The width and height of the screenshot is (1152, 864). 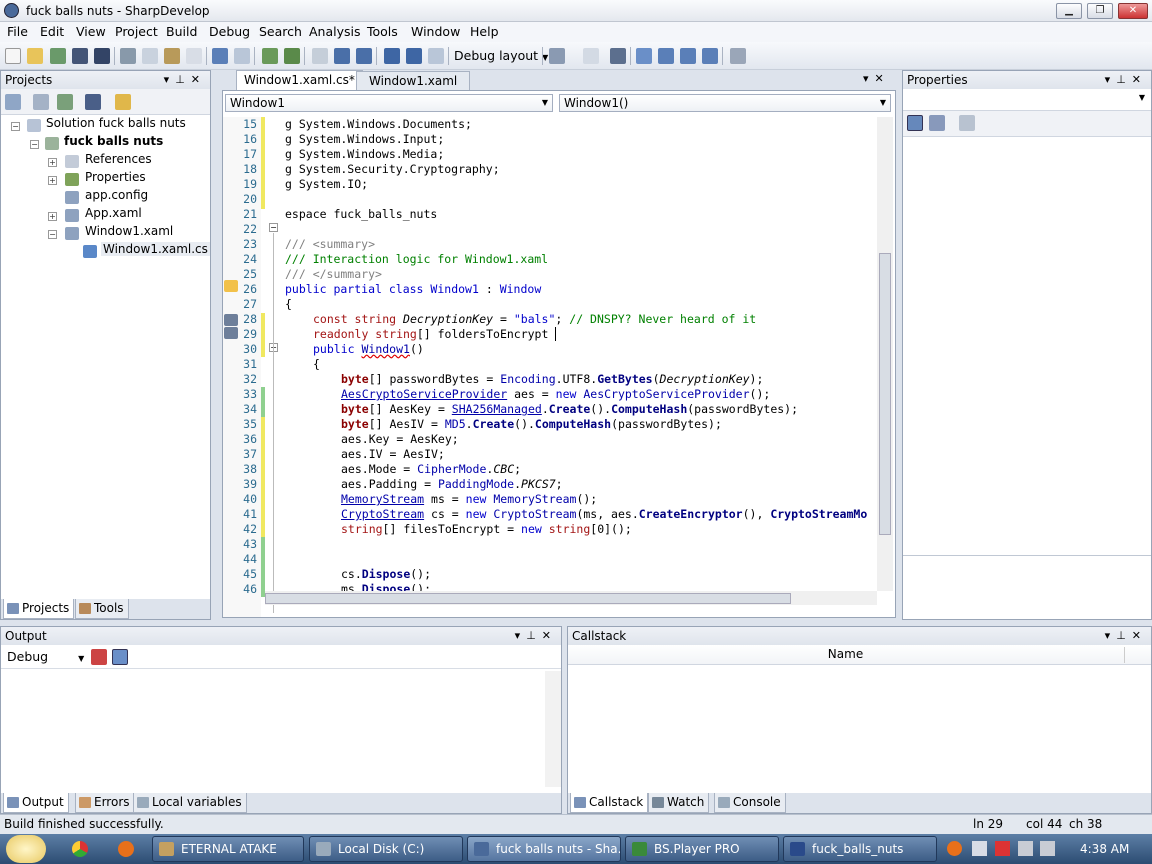 I want to click on tab-projects: Projects, so click(x=39, y=609).